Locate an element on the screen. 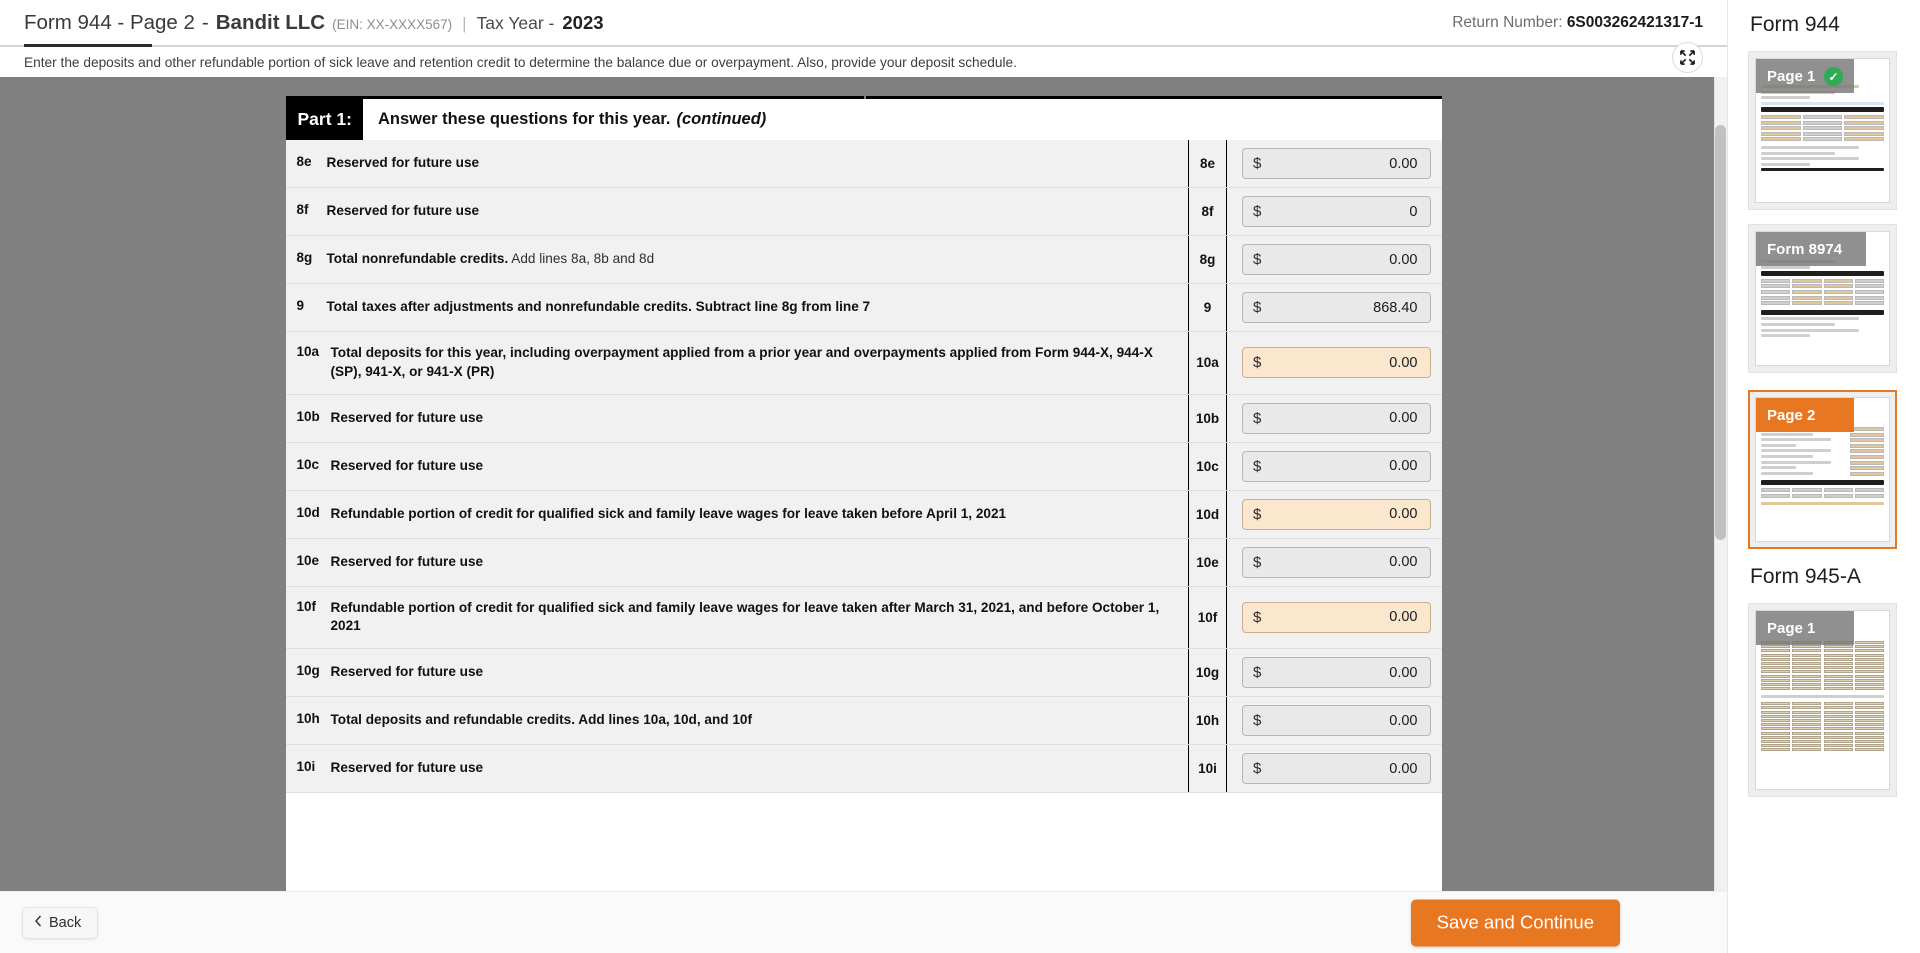 This screenshot has width=1920, height=953. line-number: 9 is located at coordinates (300, 306).